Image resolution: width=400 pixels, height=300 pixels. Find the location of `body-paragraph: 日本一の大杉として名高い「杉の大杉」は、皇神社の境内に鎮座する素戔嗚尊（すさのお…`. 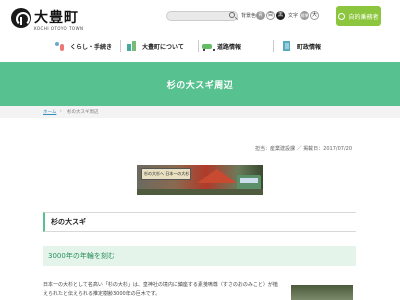

body-paragraph: 日本一の大杉として名高い「杉の大杉」は、皇神社の境内に鎮座する素戔嗚尊（すさのお… is located at coordinates (160, 289).